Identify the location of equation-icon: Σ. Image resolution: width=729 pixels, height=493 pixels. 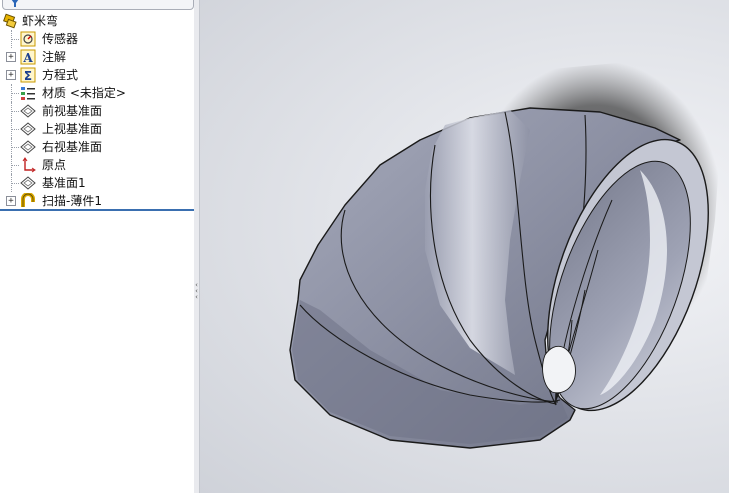
(28, 75).